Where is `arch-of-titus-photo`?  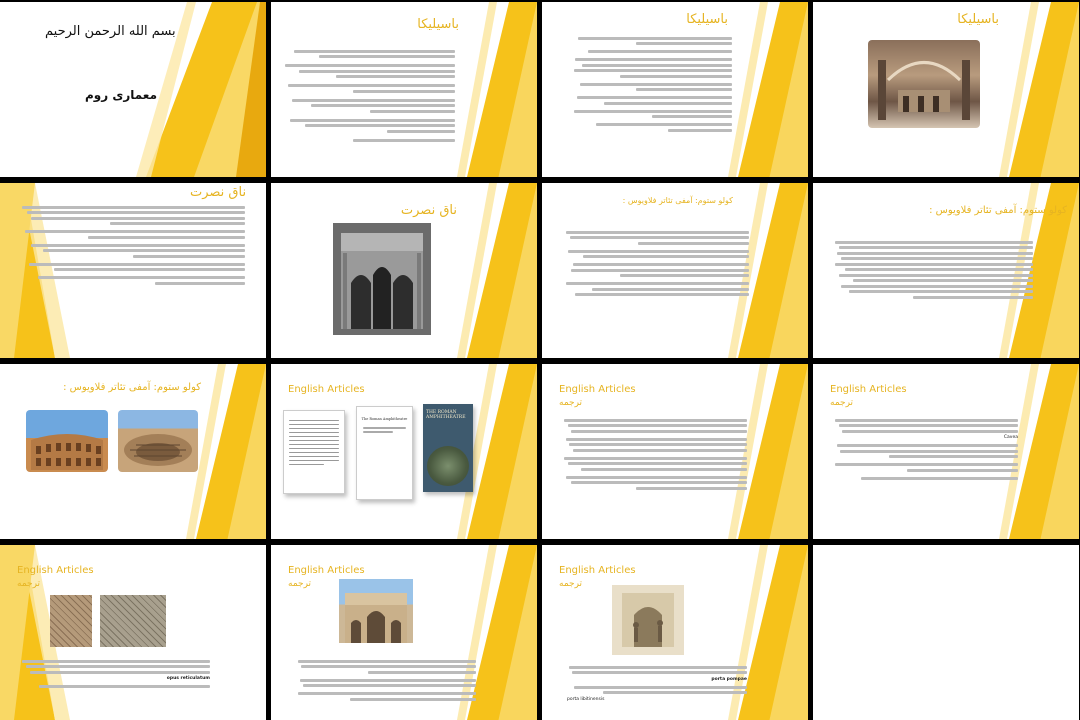 arch-of-titus-photo is located at coordinates (382, 279).